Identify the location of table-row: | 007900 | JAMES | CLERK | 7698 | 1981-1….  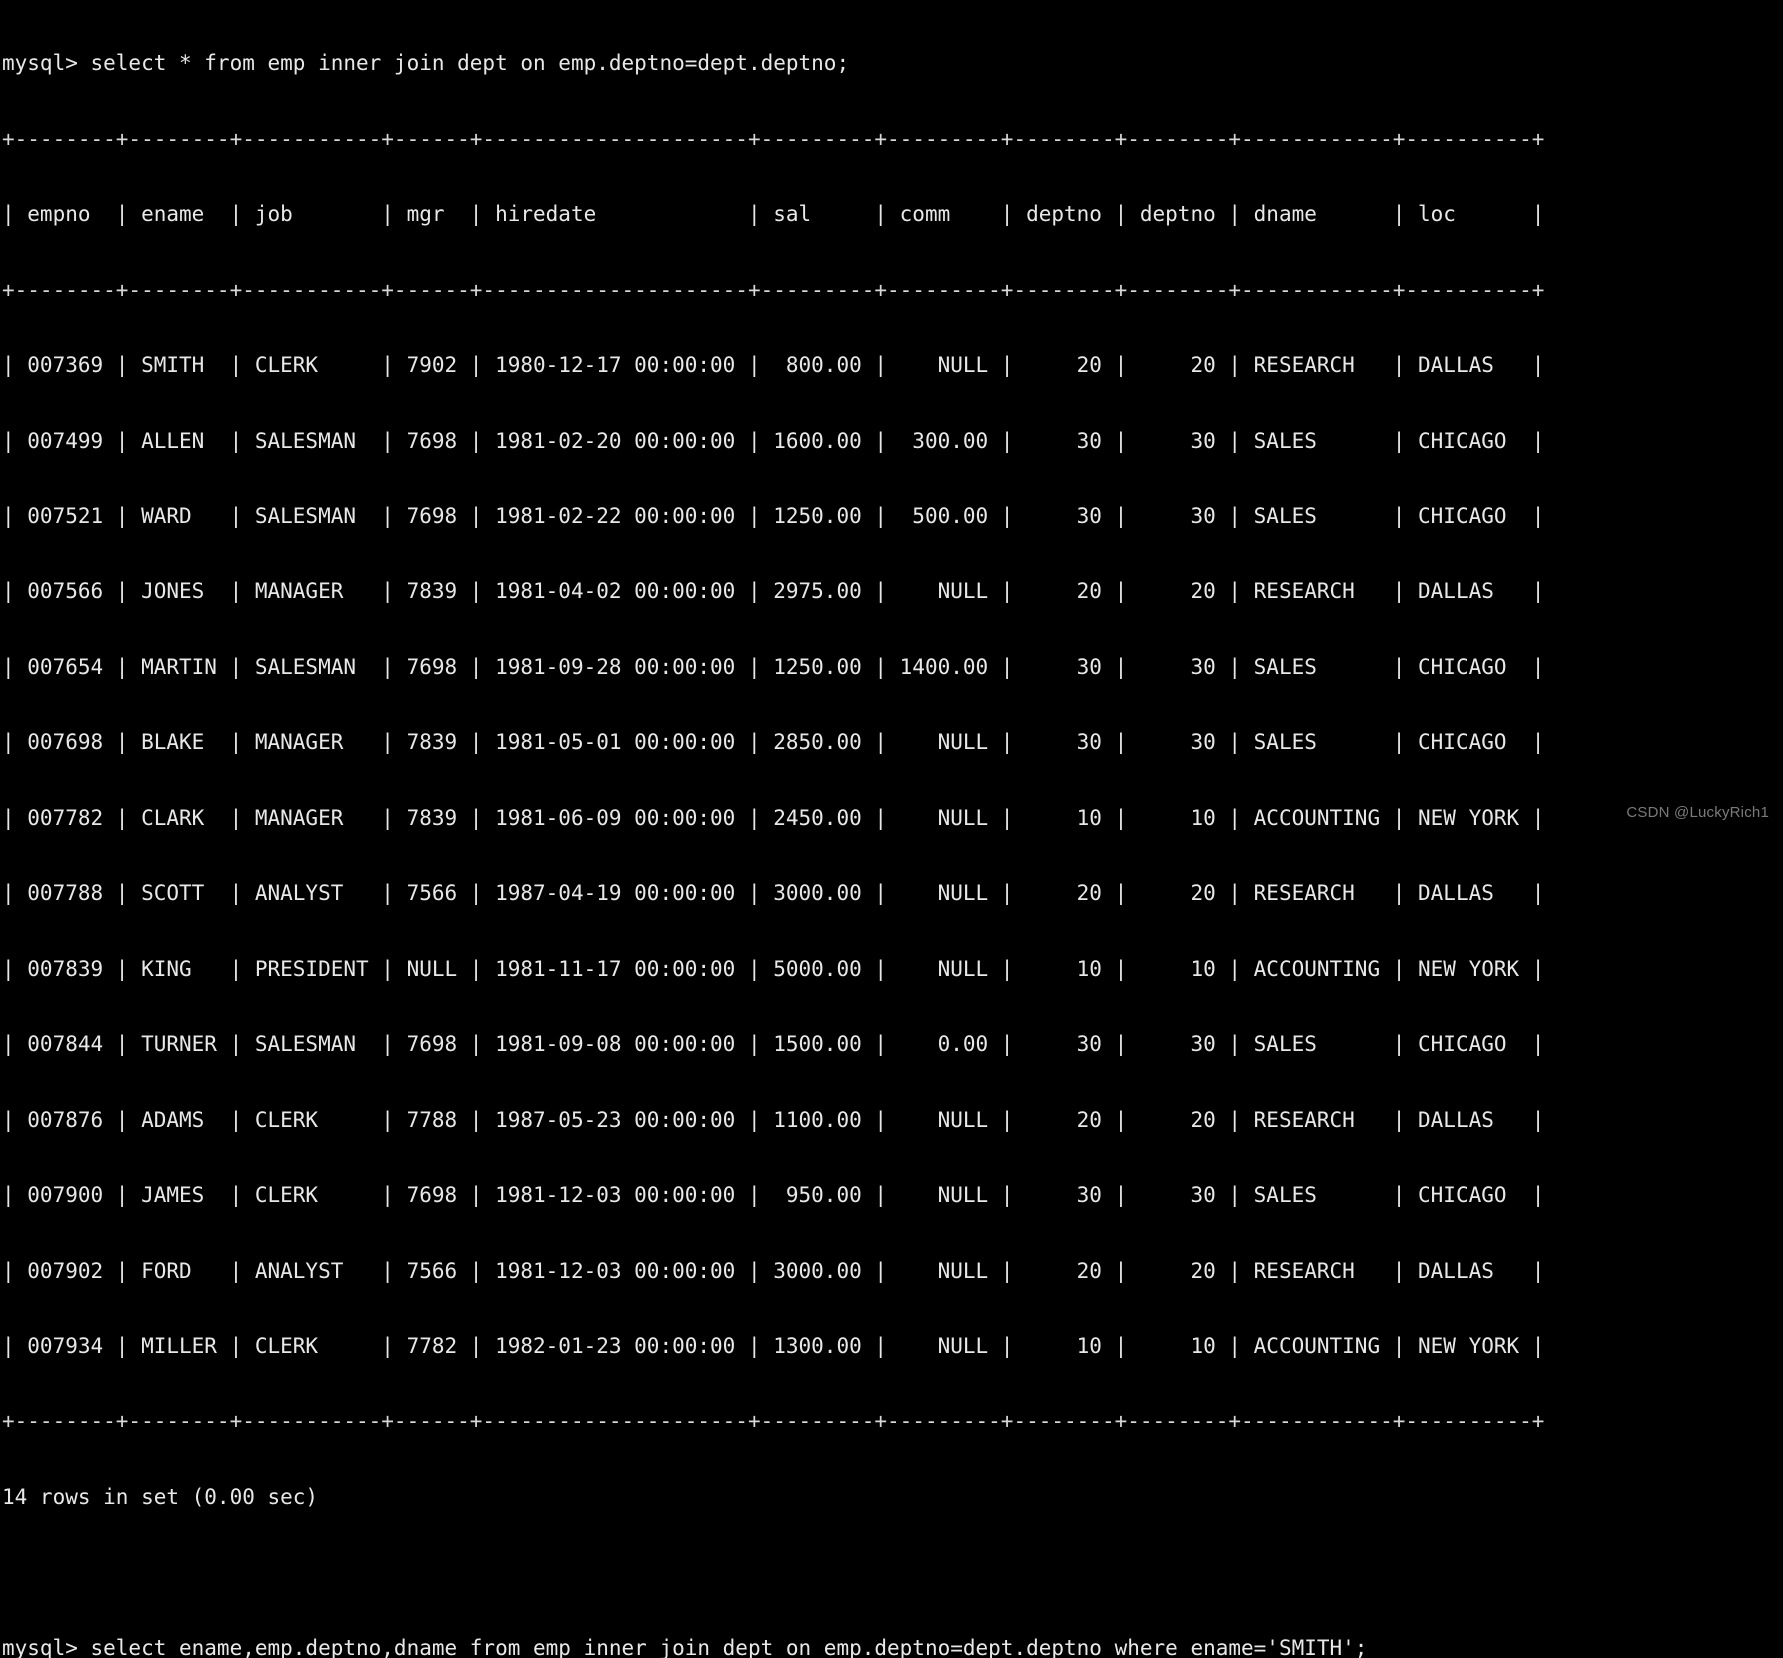
(773, 1195).